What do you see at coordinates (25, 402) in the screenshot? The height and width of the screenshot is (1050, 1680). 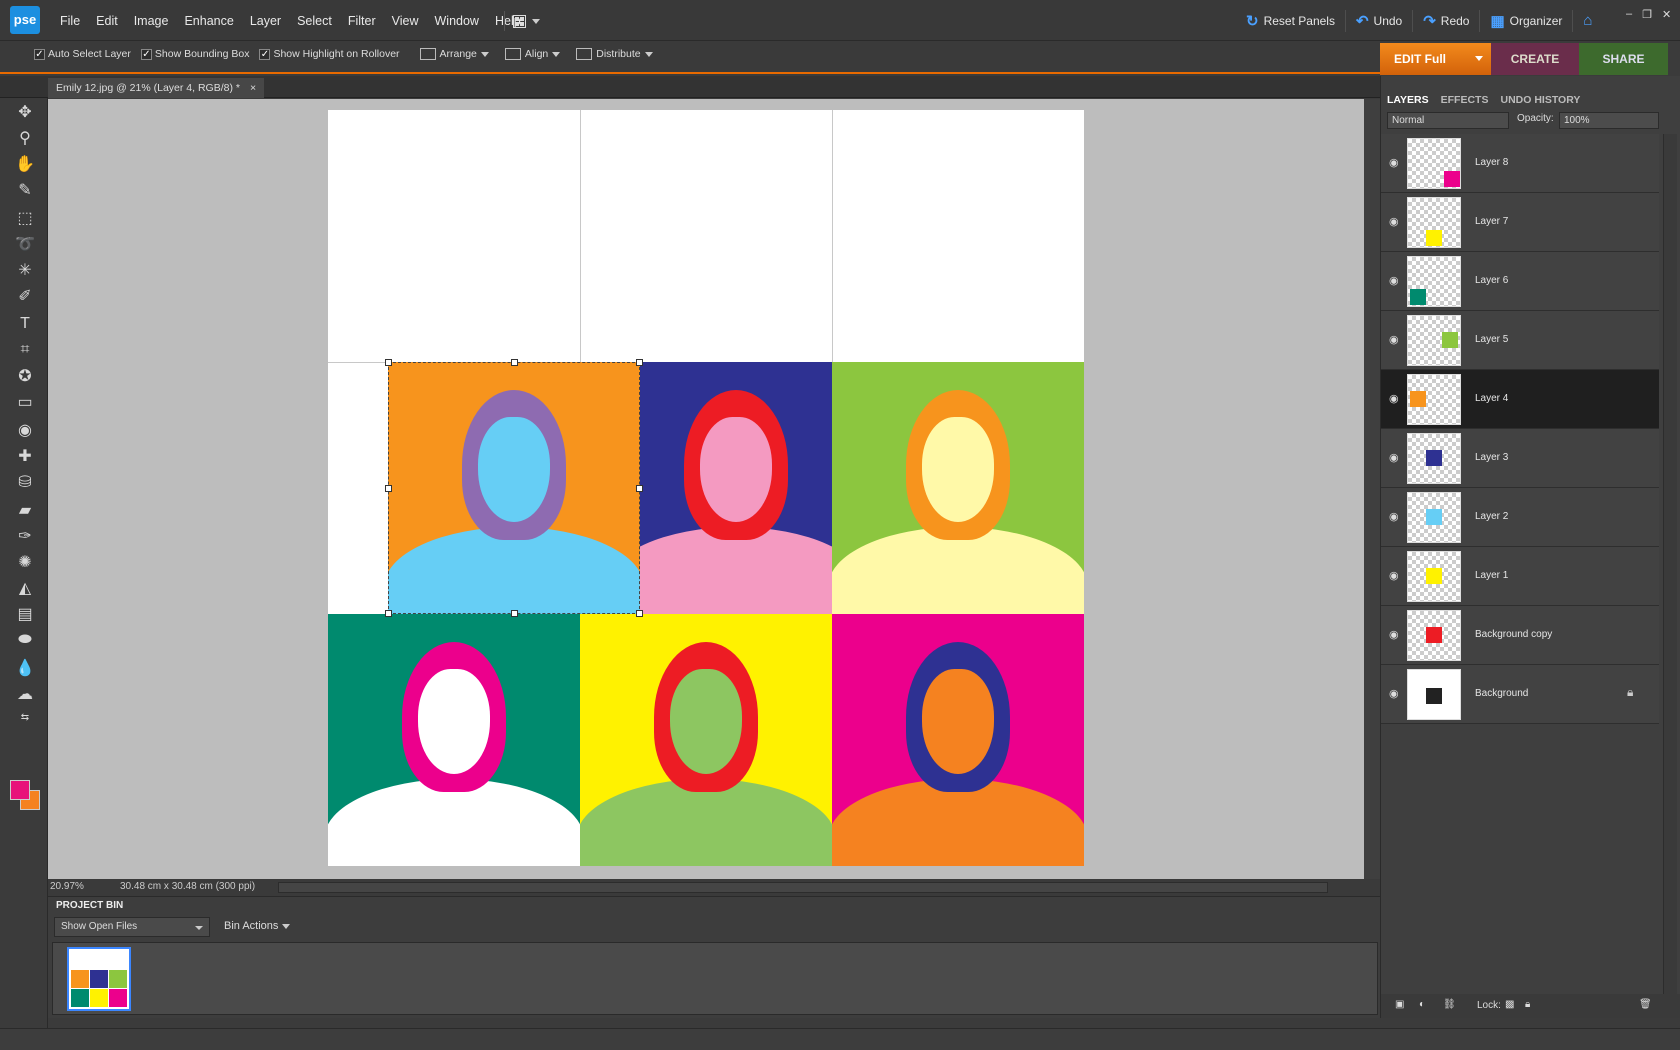 I see `straighten-tool-icon: ▭` at bounding box center [25, 402].